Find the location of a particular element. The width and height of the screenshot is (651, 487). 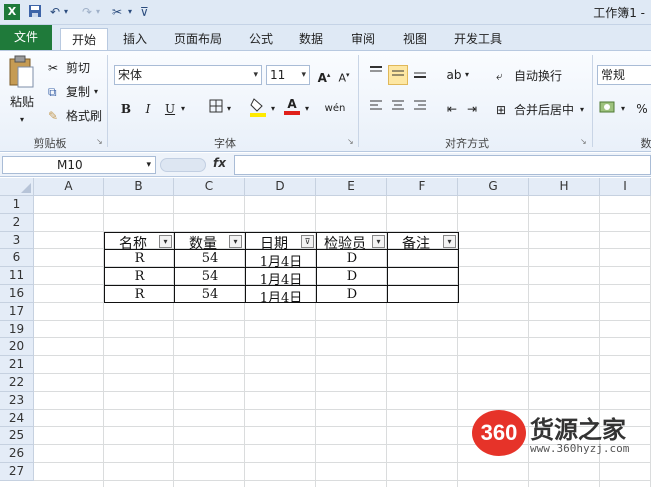

cut-icon: ✂ is located at coordinates (53, 68).